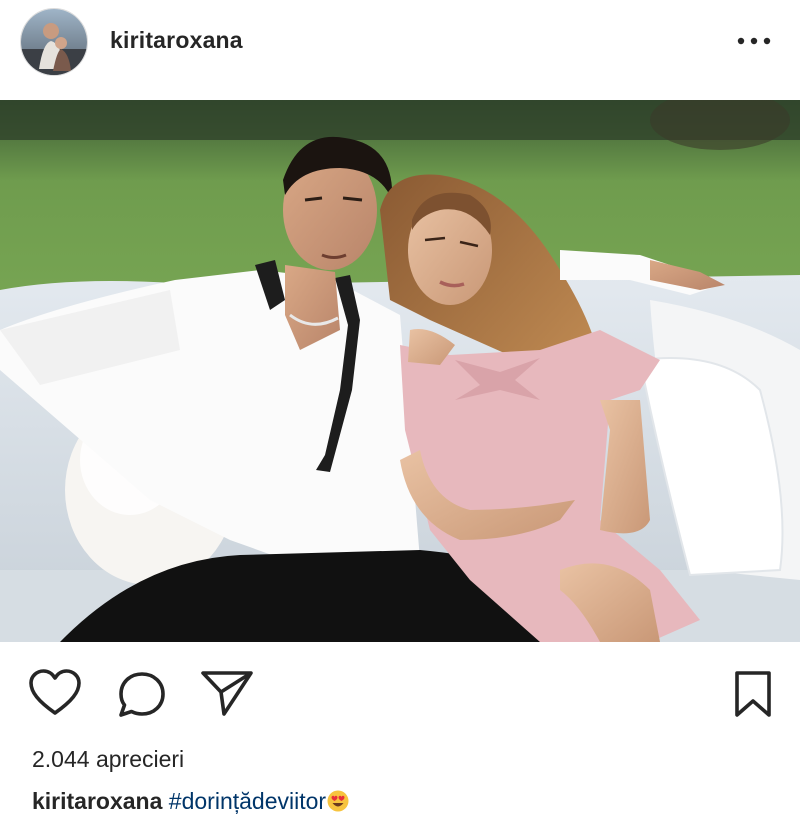 The width and height of the screenshot is (800, 827). I want to click on avatar, so click(54, 42).